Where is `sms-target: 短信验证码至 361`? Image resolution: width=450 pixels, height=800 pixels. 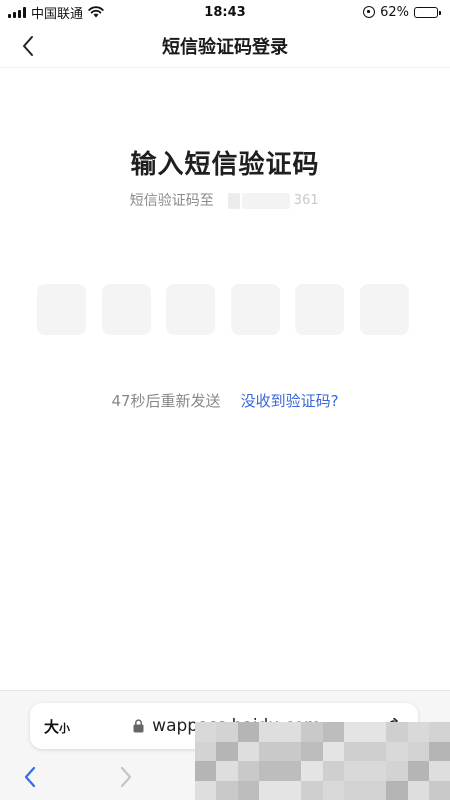 sms-target: 短信验证码至 361 is located at coordinates (225, 200).